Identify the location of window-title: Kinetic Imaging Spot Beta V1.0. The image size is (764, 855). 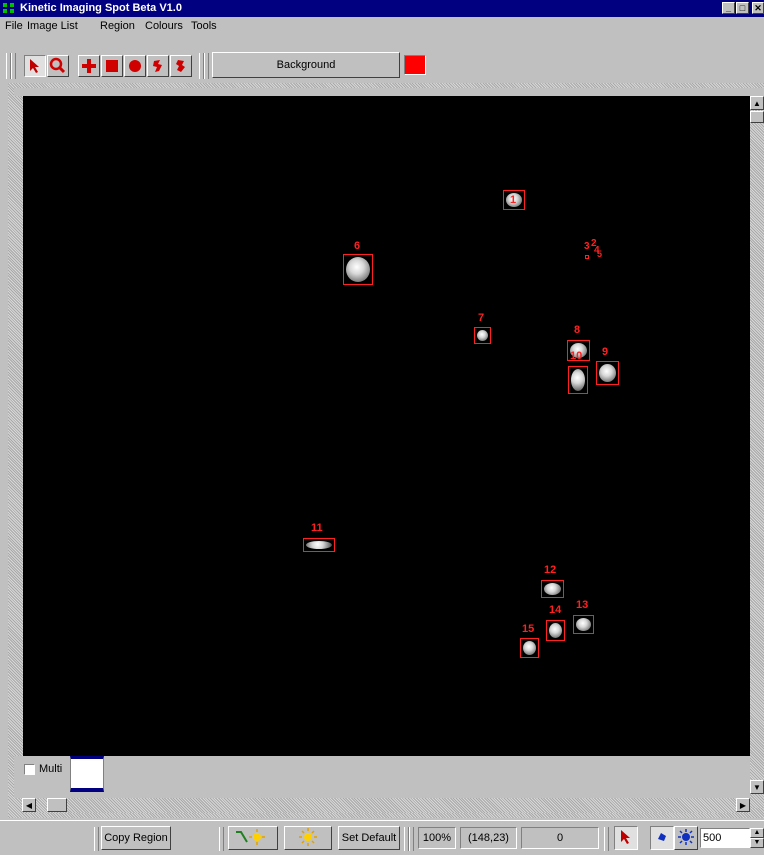
(101, 8).